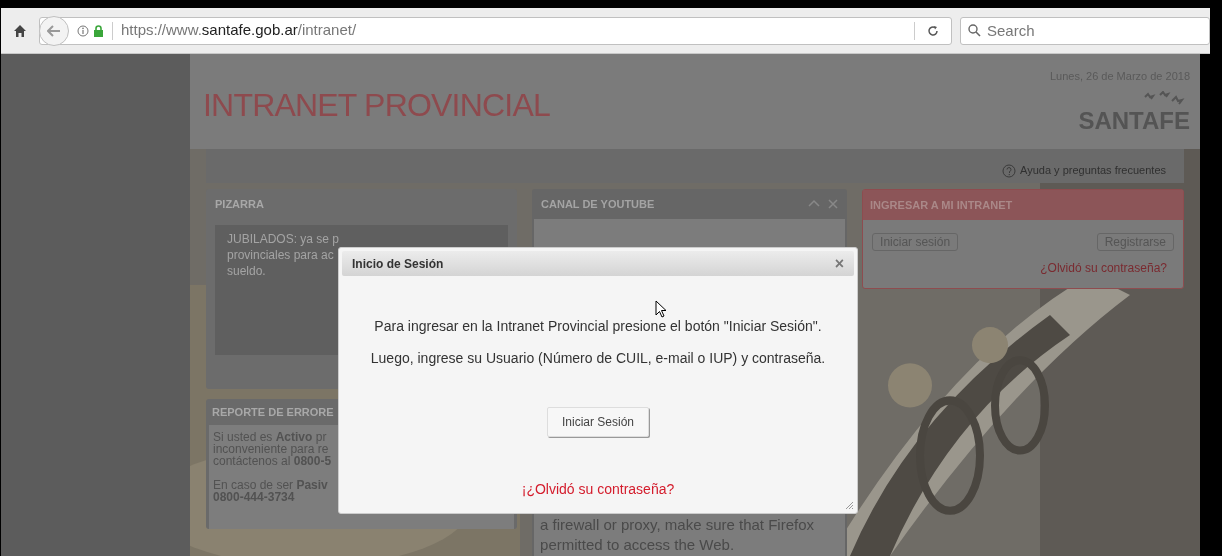 The width and height of the screenshot is (1222, 556). I want to click on dialog-message: Luego, ingrese su Usuario (Número de CUIL, e-mail o IUP) y contraseña., so click(598, 358).